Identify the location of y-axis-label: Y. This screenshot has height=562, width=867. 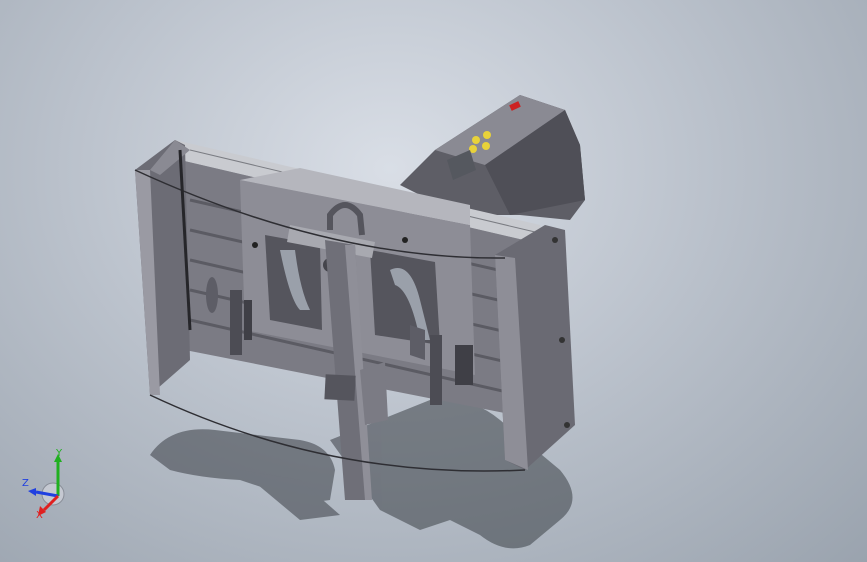
(59, 453).